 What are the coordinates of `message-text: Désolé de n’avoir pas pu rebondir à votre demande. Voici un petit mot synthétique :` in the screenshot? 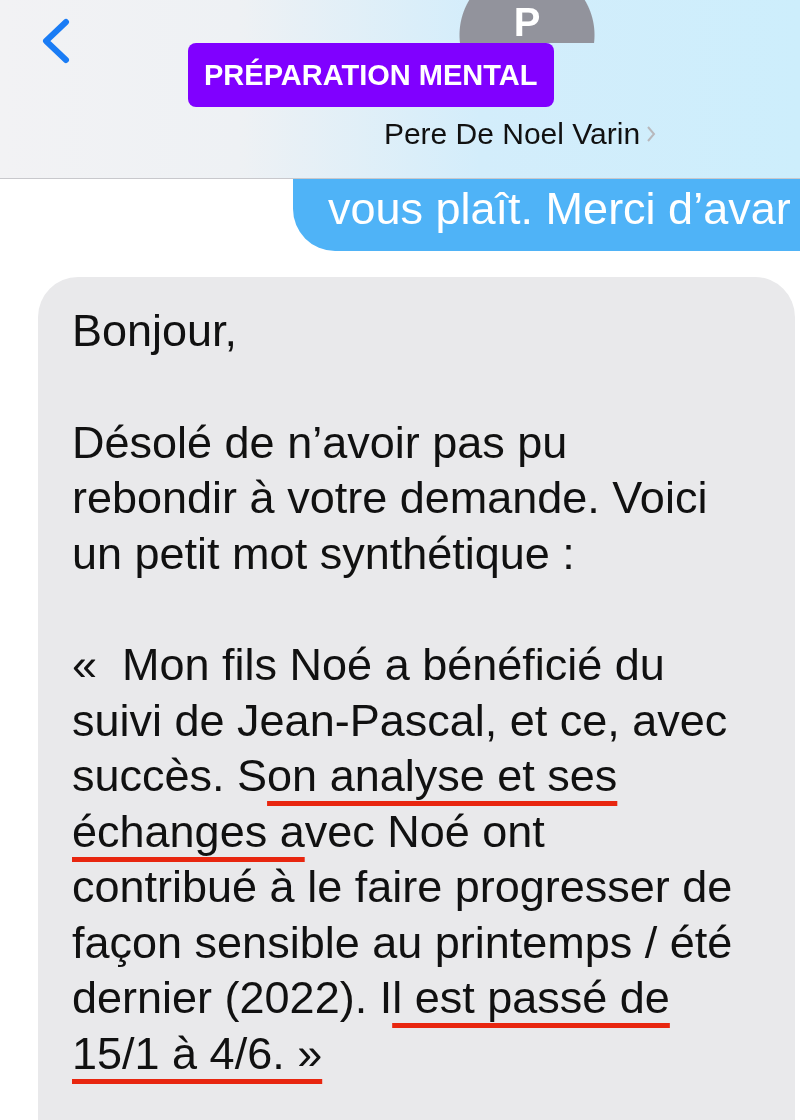 It's located at (390, 498).